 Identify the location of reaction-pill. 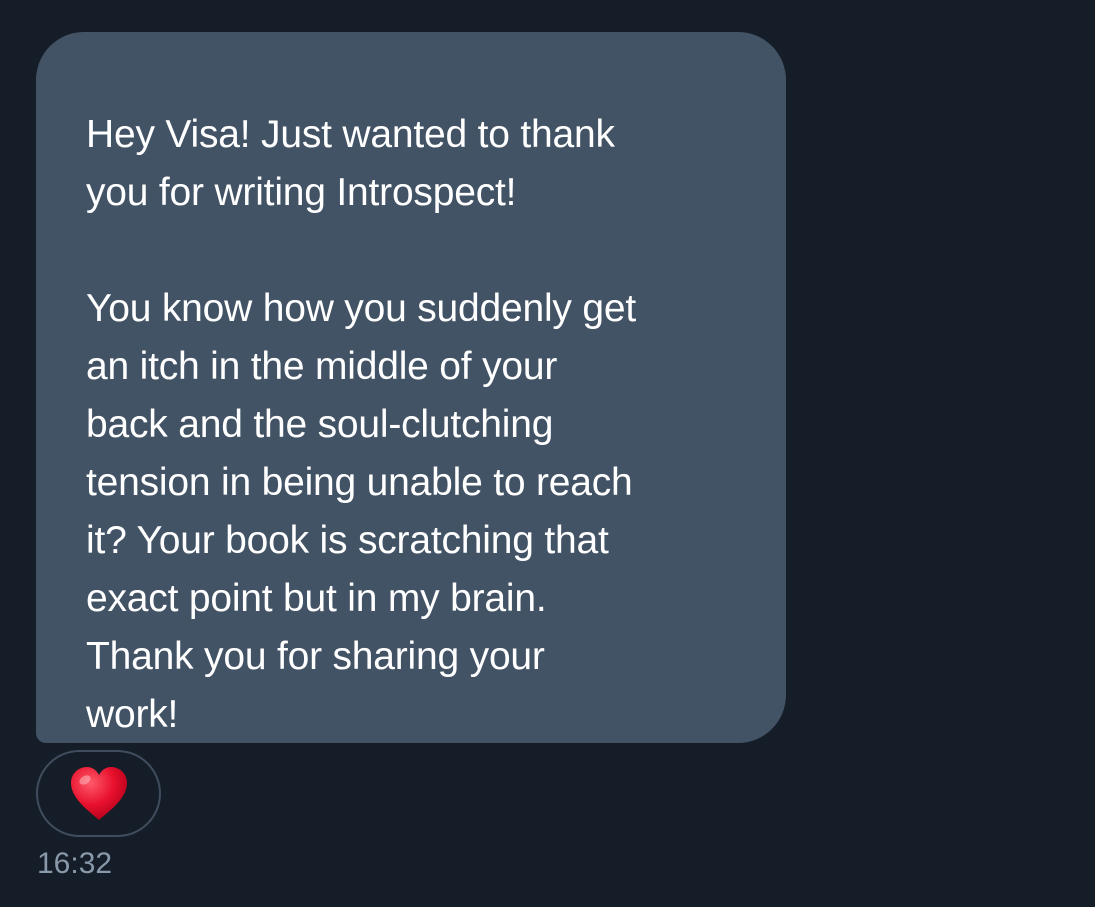
(98, 793).